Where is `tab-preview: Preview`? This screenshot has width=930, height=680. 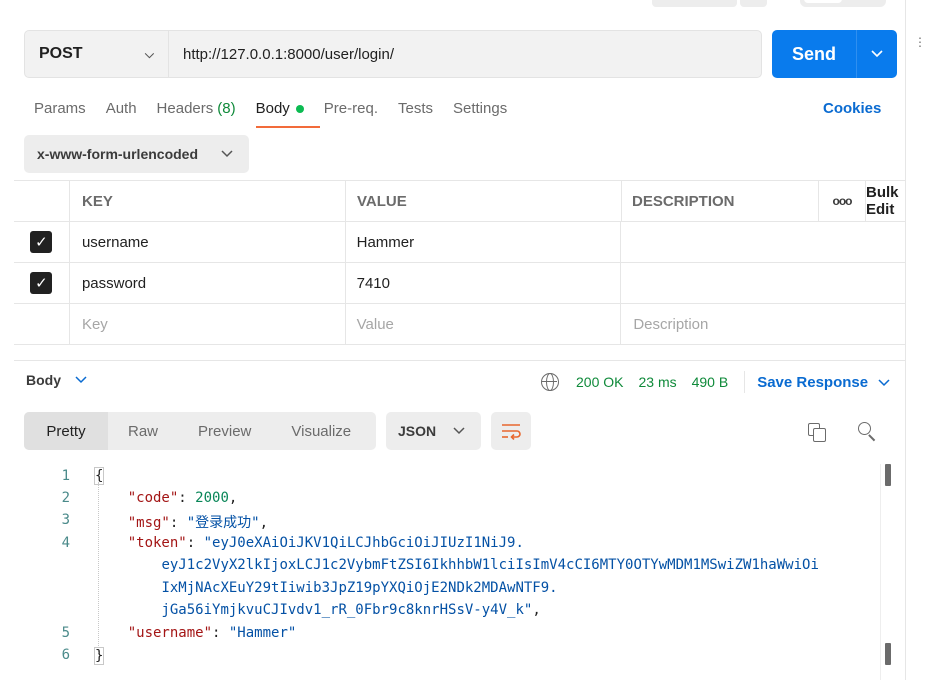
tab-preview: Preview is located at coordinates (224, 431).